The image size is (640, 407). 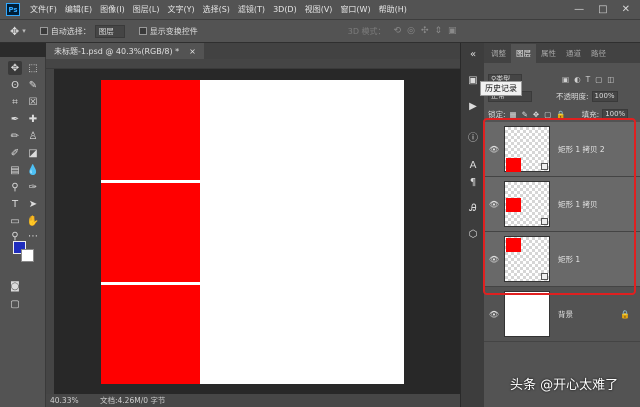 What do you see at coordinates (579, 9) in the screenshot?
I see `minimize-button: —` at bounding box center [579, 9].